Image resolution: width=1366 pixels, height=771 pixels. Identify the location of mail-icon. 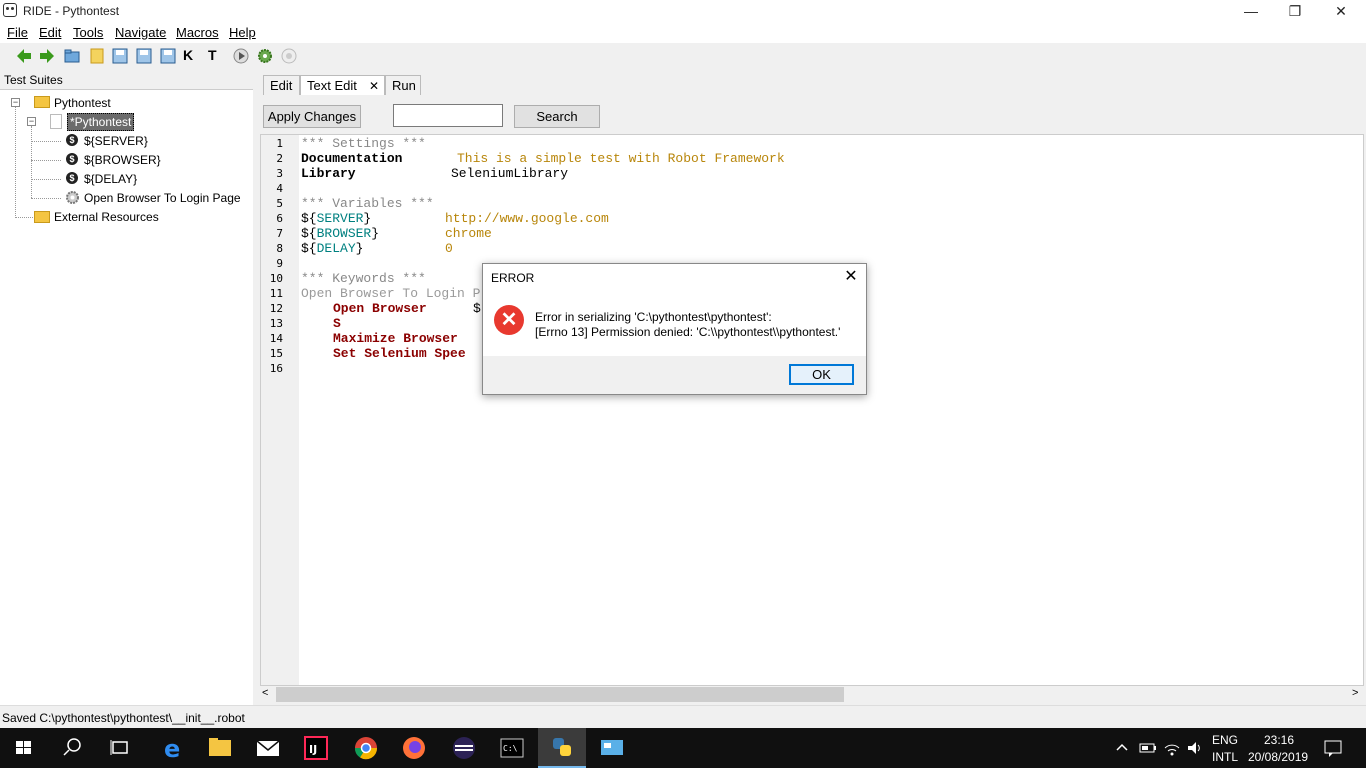
(268, 748).